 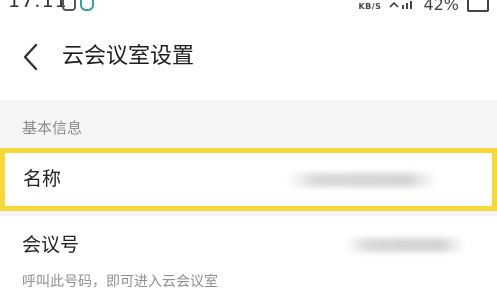 I want to click on section-label-basic-info: 基本信息, so click(x=52, y=128).